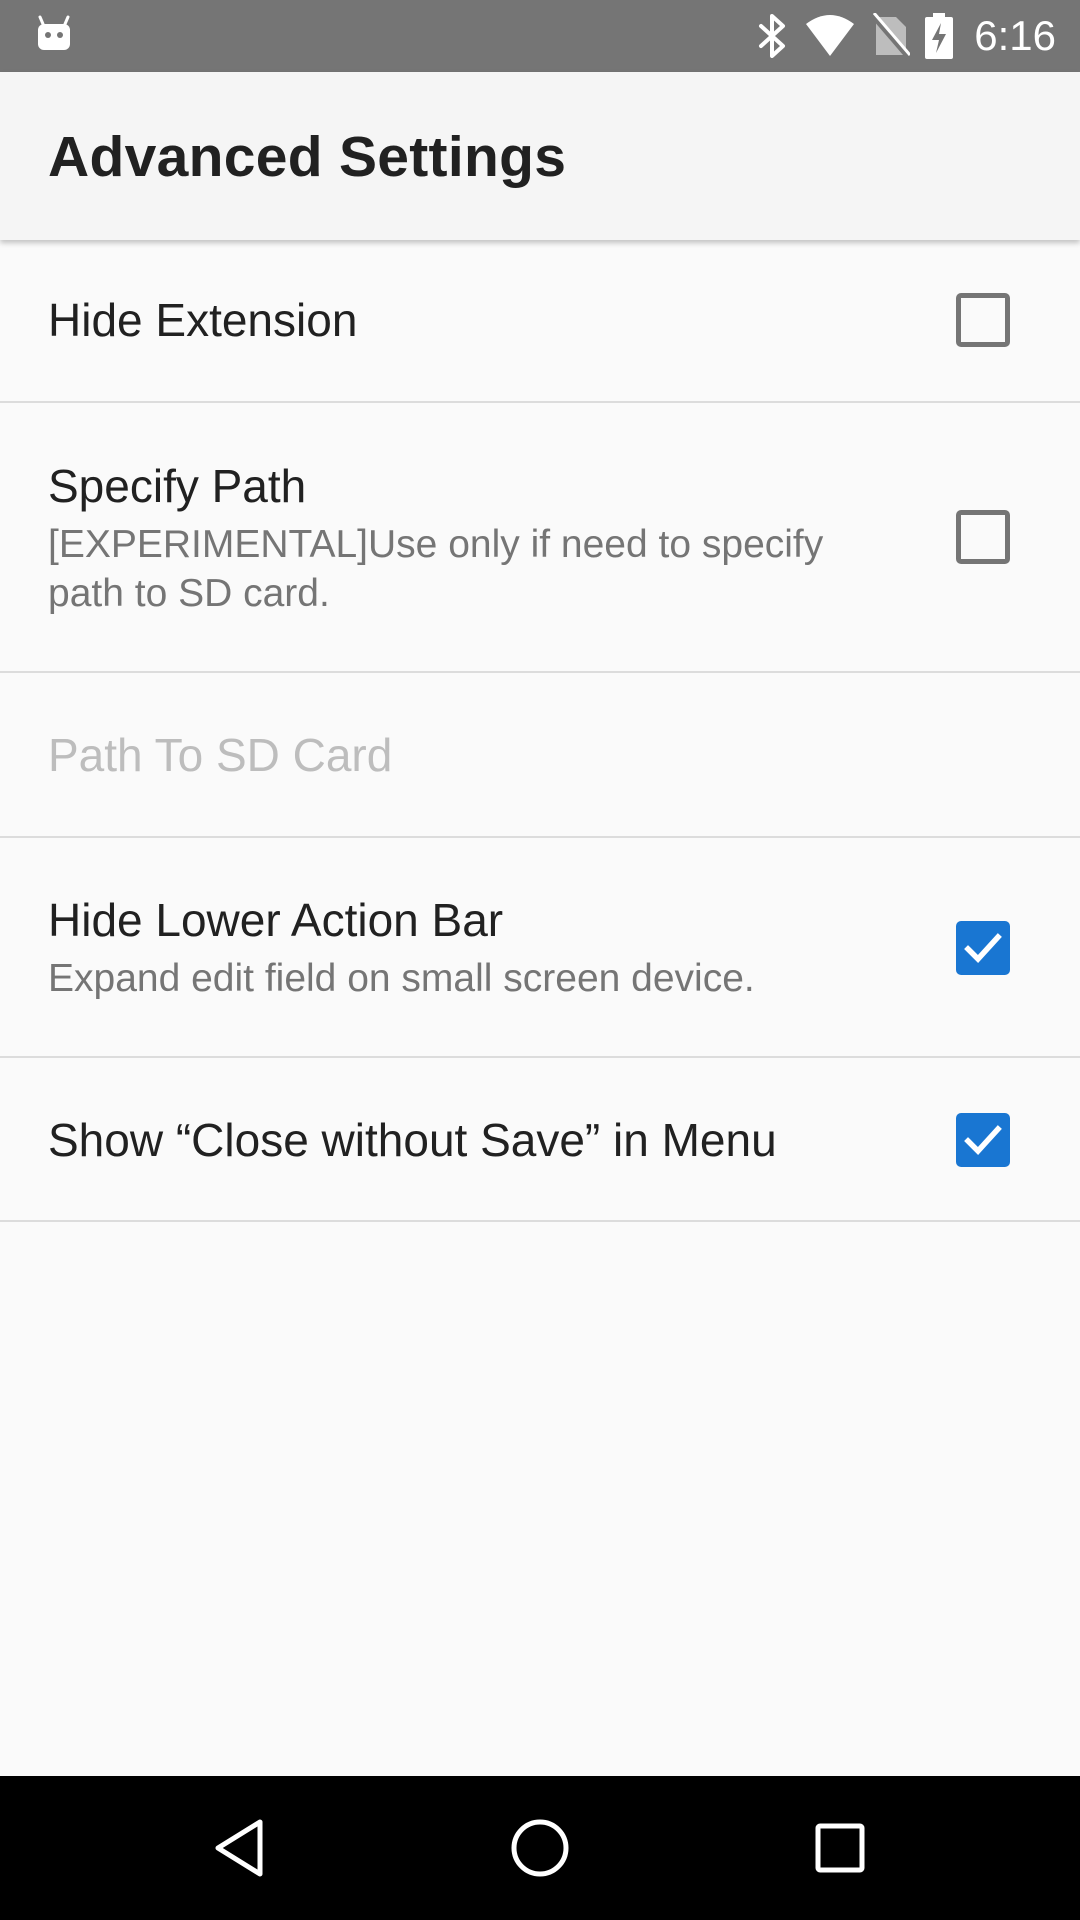  I want to click on pref-hide-extension: Hide Extension, so click(540, 321).